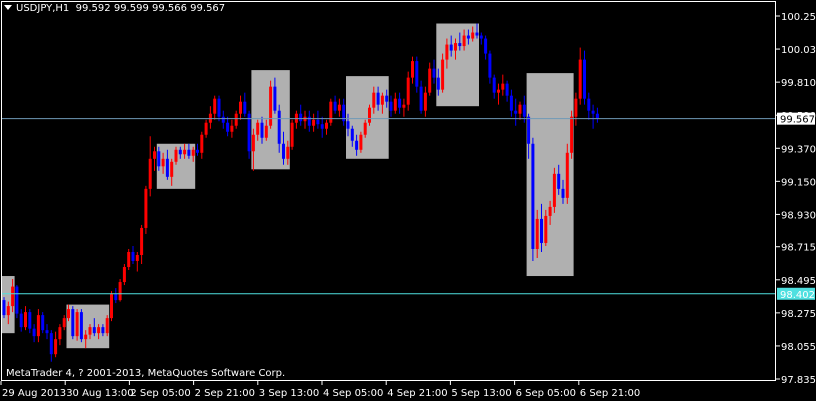 This screenshot has width=816, height=401. What do you see at coordinates (610, 393) in the screenshot?
I see `x-tick-label: 6 Sep 21:00` at bounding box center [610, 393].